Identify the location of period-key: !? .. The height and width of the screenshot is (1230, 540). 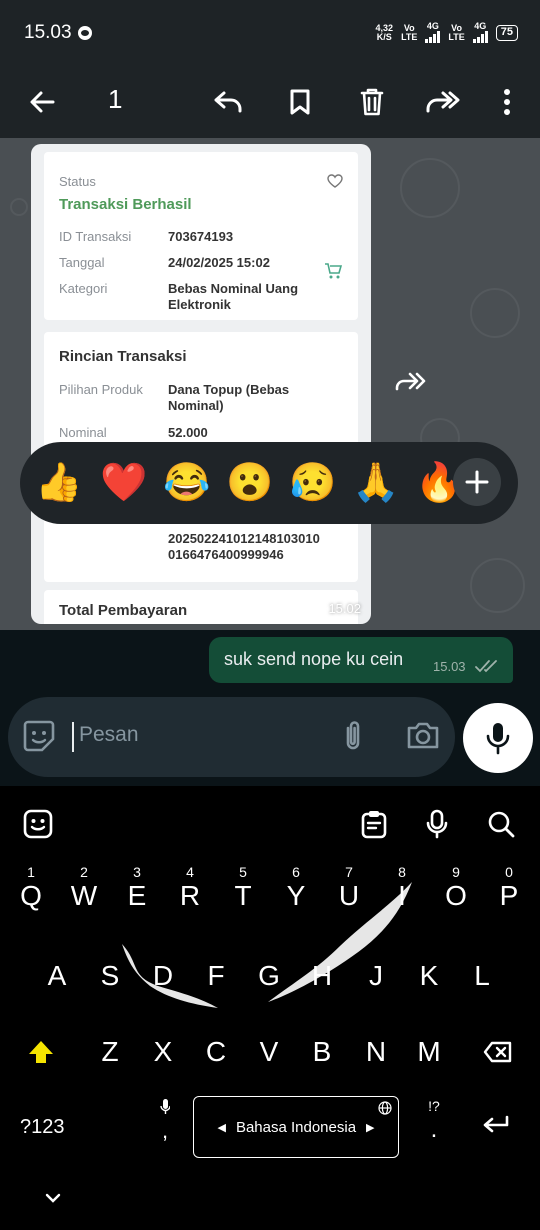
(434, 1123).